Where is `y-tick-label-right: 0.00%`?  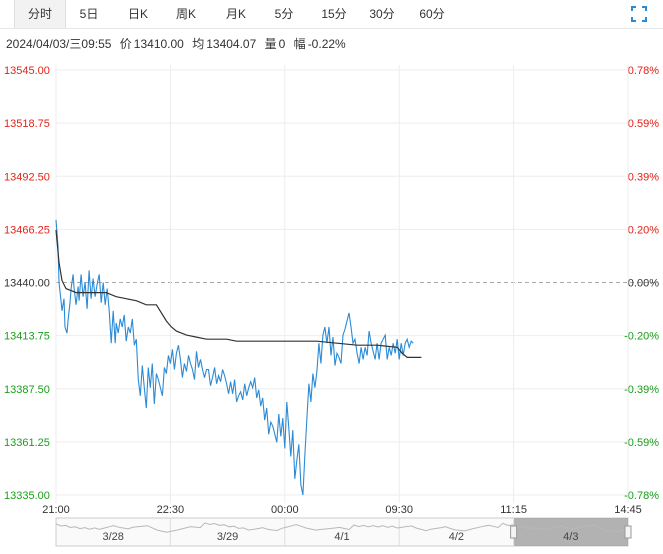
y-tick-label-right: 0.00% is located at coordinates (643, 284).